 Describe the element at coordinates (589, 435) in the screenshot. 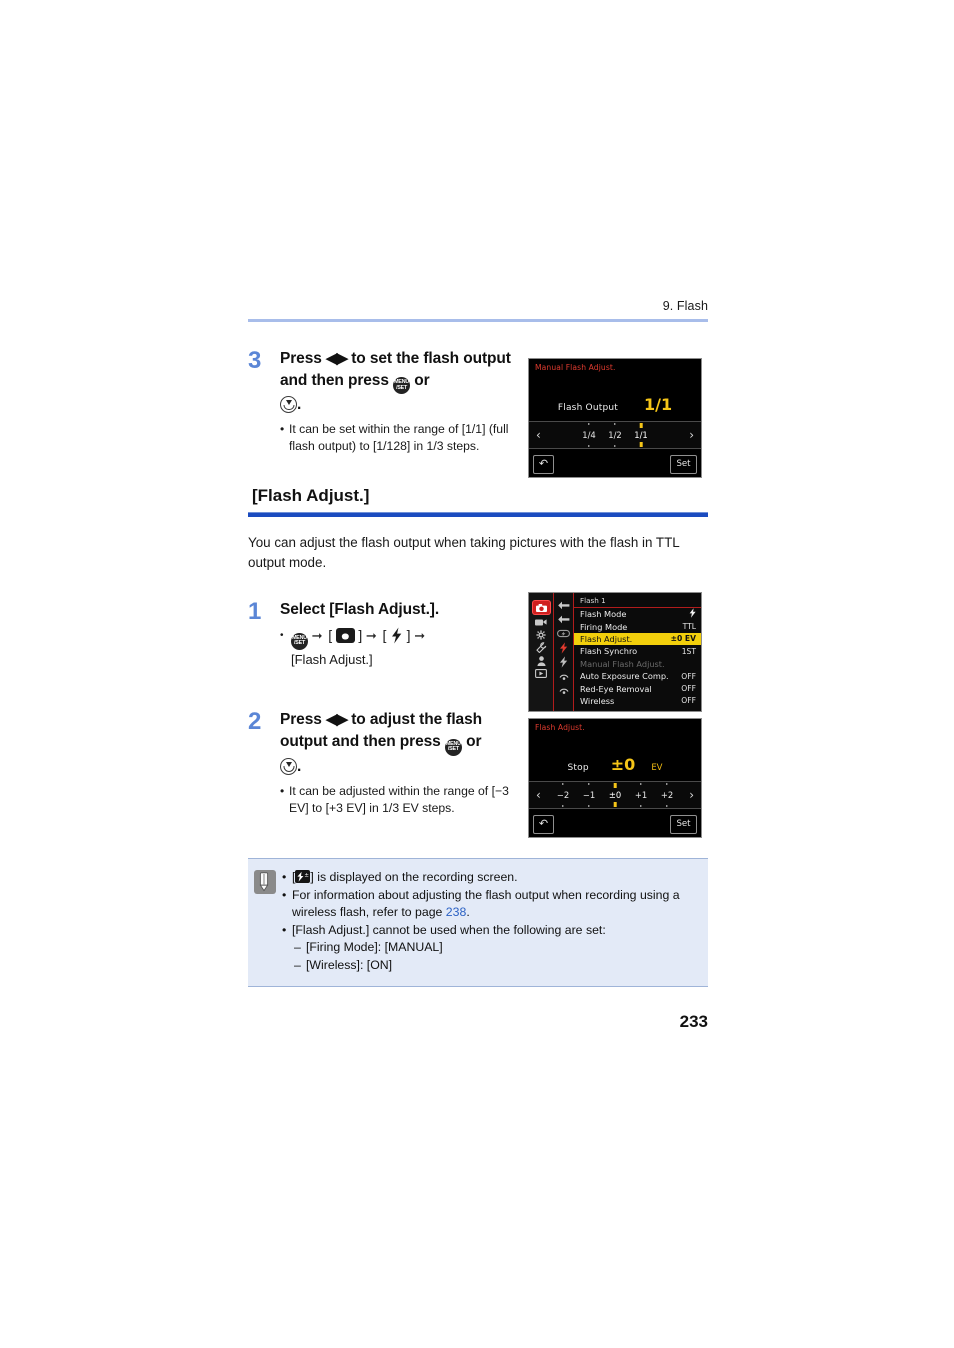

I see `scale-item: 1/4` at that location.